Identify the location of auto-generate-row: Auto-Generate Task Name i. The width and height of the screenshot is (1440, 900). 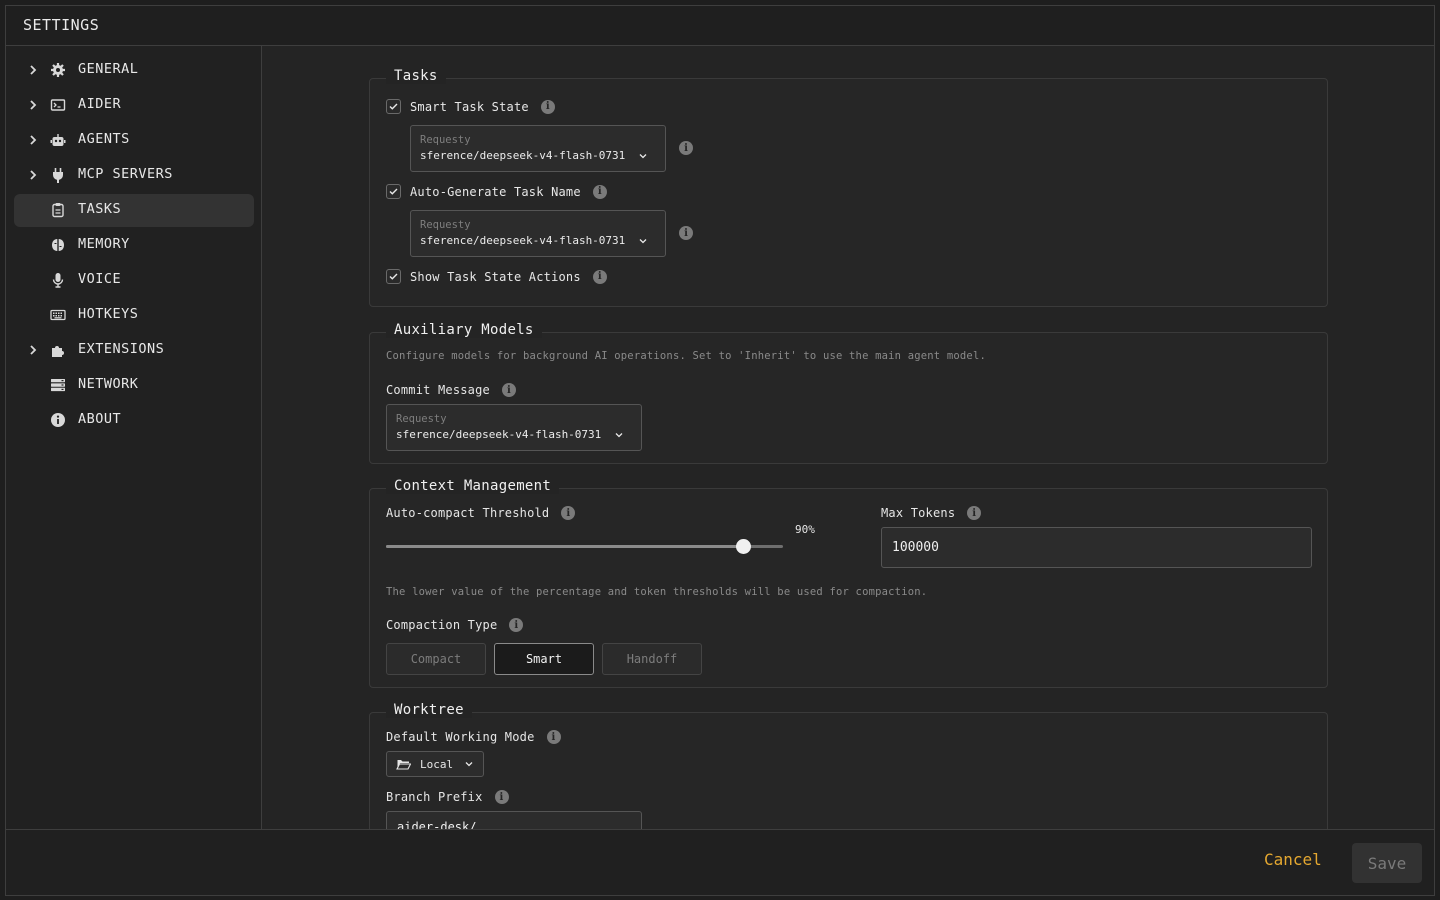
(496, 191).